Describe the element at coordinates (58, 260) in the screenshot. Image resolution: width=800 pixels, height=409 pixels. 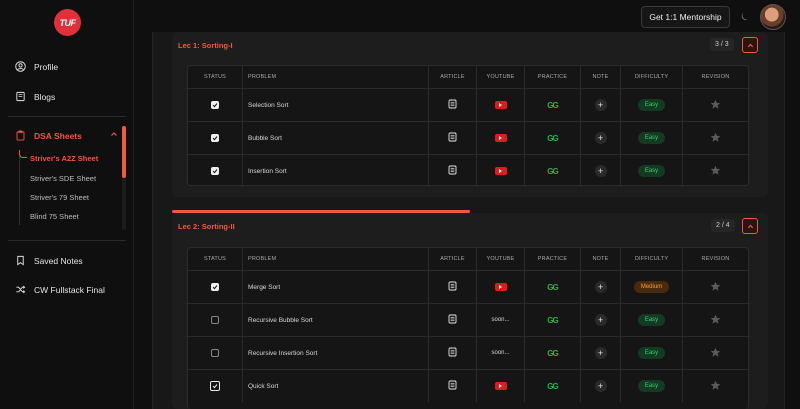
I see `sidebar-item-label: Saved Notes` at that location.